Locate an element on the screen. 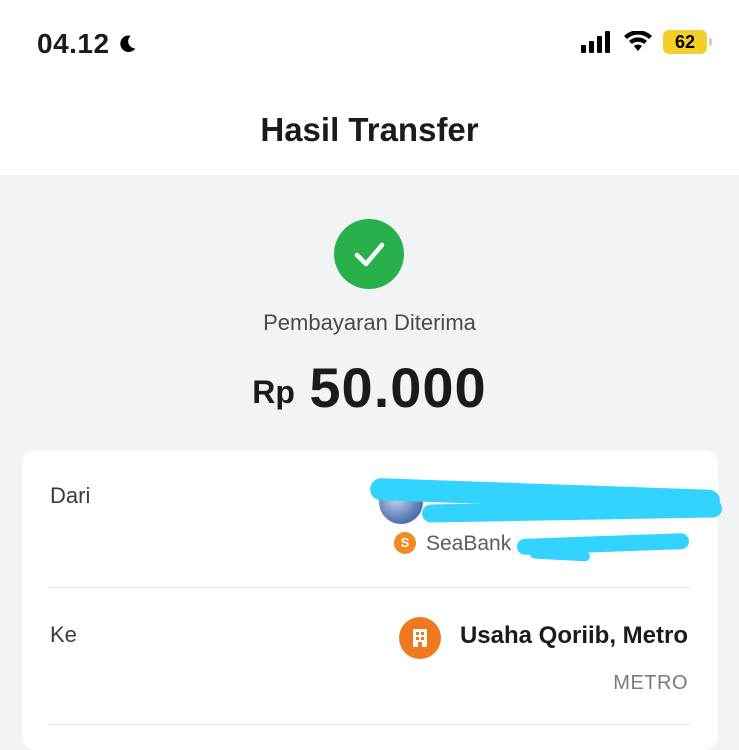  payment-amount: Rp 50.000 is located at coordinates (369, 387).